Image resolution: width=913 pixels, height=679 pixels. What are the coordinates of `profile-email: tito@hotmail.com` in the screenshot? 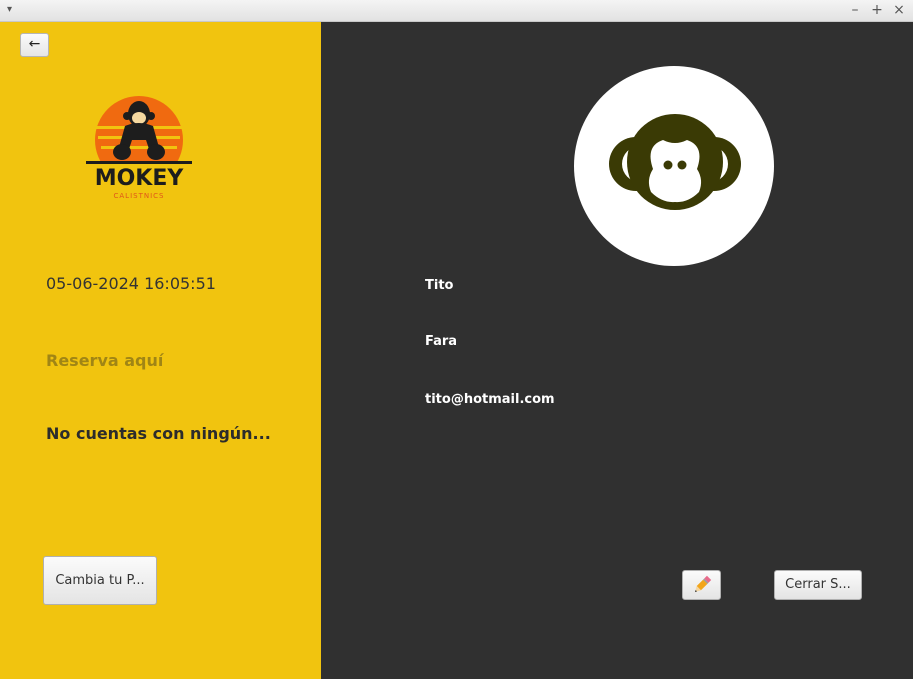 It's located at (490, 399).